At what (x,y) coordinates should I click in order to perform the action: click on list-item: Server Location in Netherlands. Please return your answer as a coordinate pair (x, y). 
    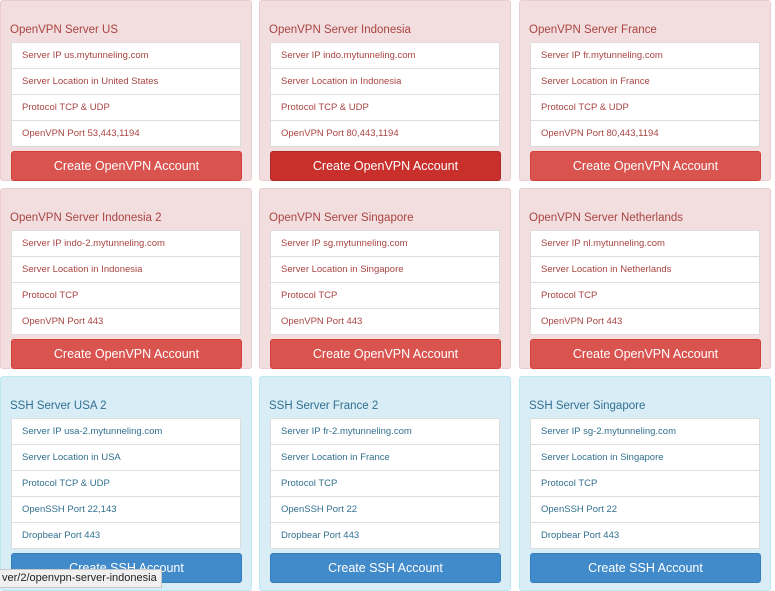
    Looking at the image, I should click on (645, 269).